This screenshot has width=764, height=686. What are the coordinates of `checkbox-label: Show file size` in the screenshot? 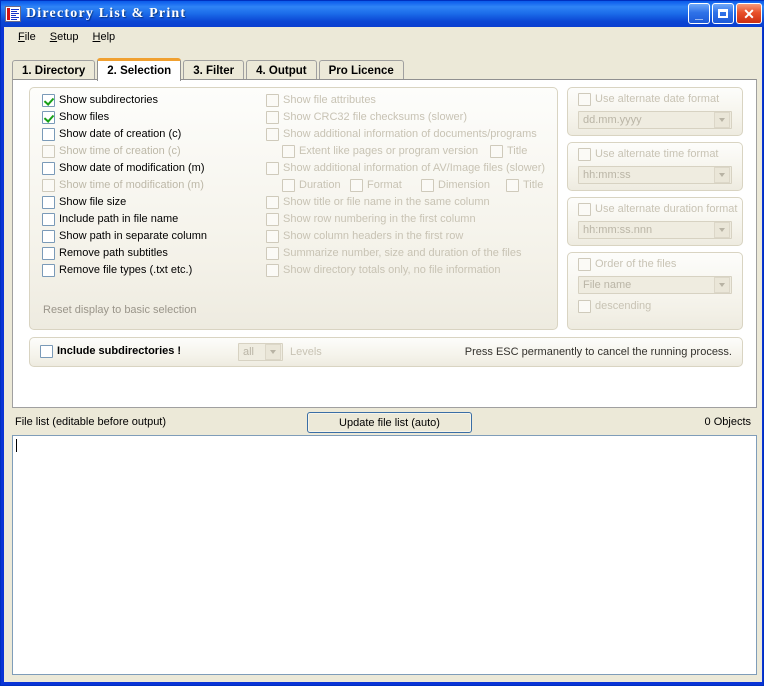 It's located at (93, 202).